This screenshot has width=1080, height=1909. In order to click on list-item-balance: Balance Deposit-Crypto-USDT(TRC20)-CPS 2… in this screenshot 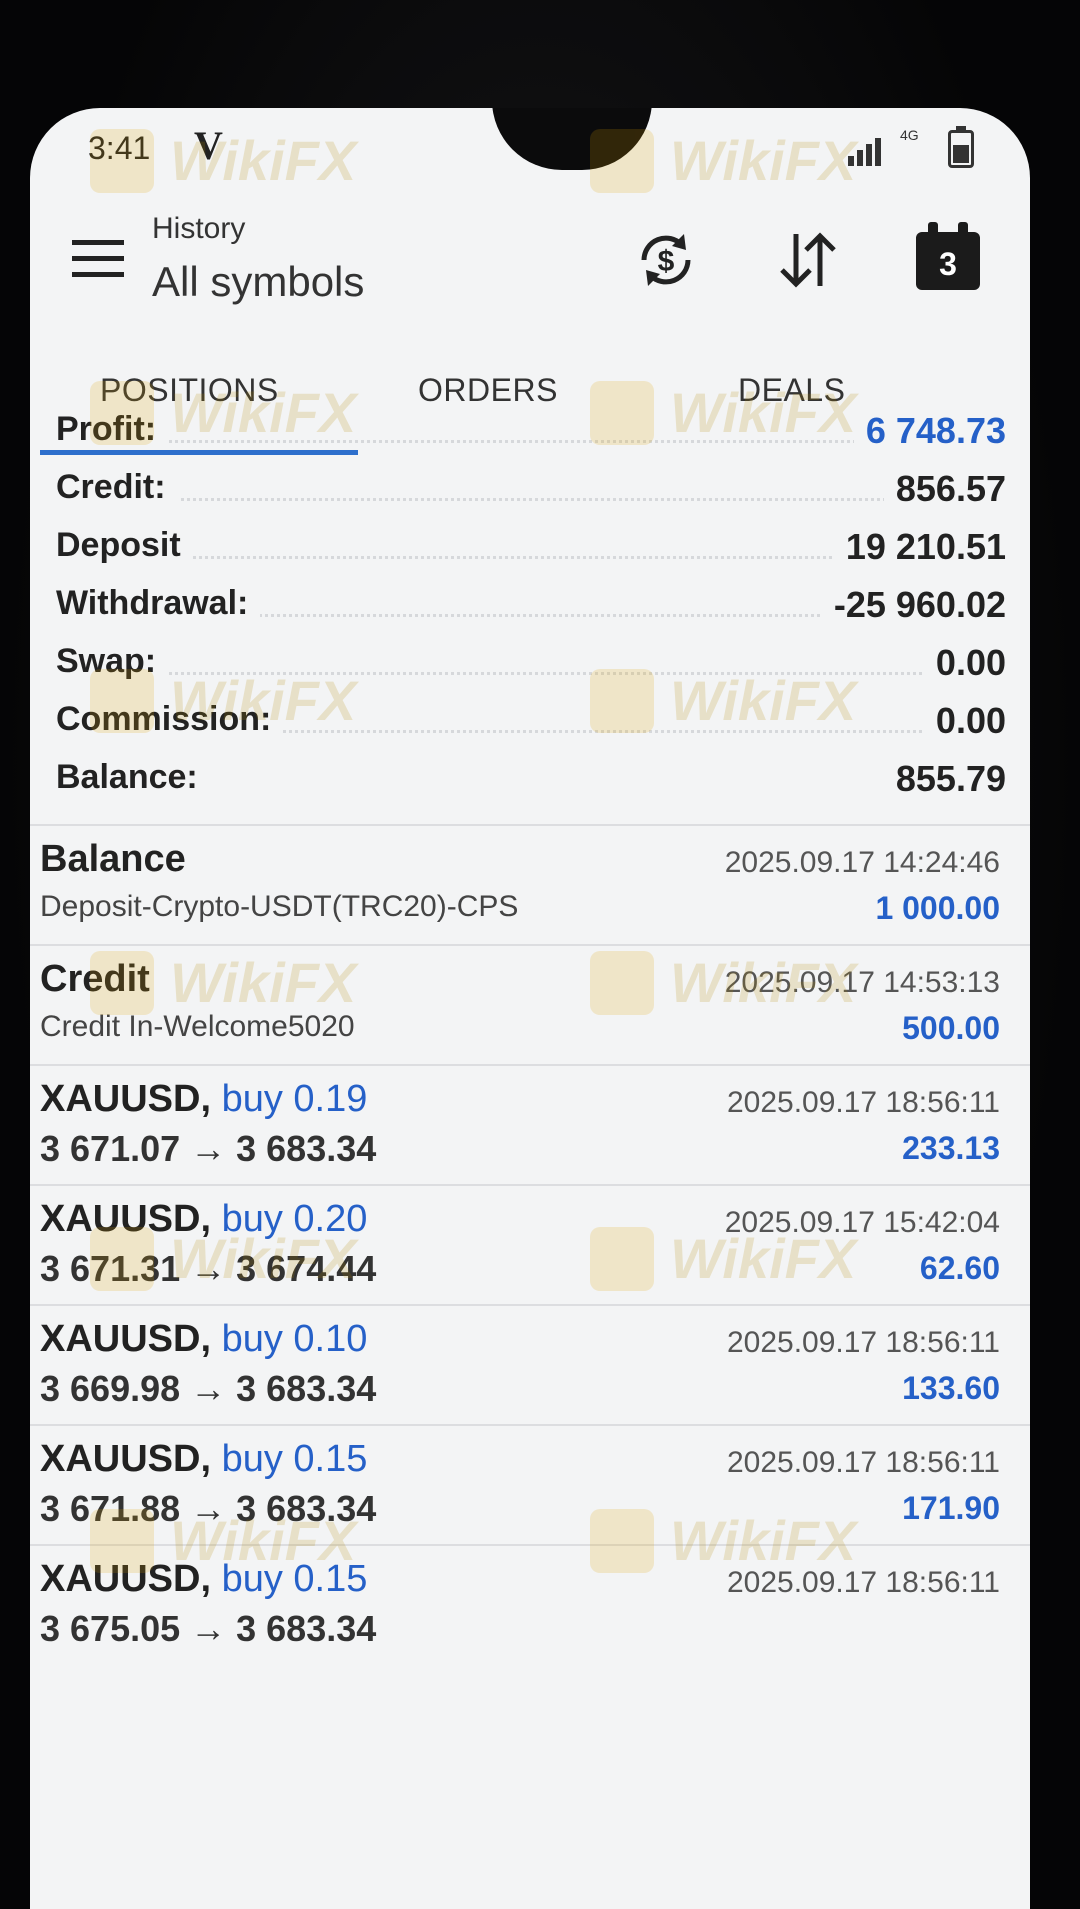, I will do `click(520, 887)`.